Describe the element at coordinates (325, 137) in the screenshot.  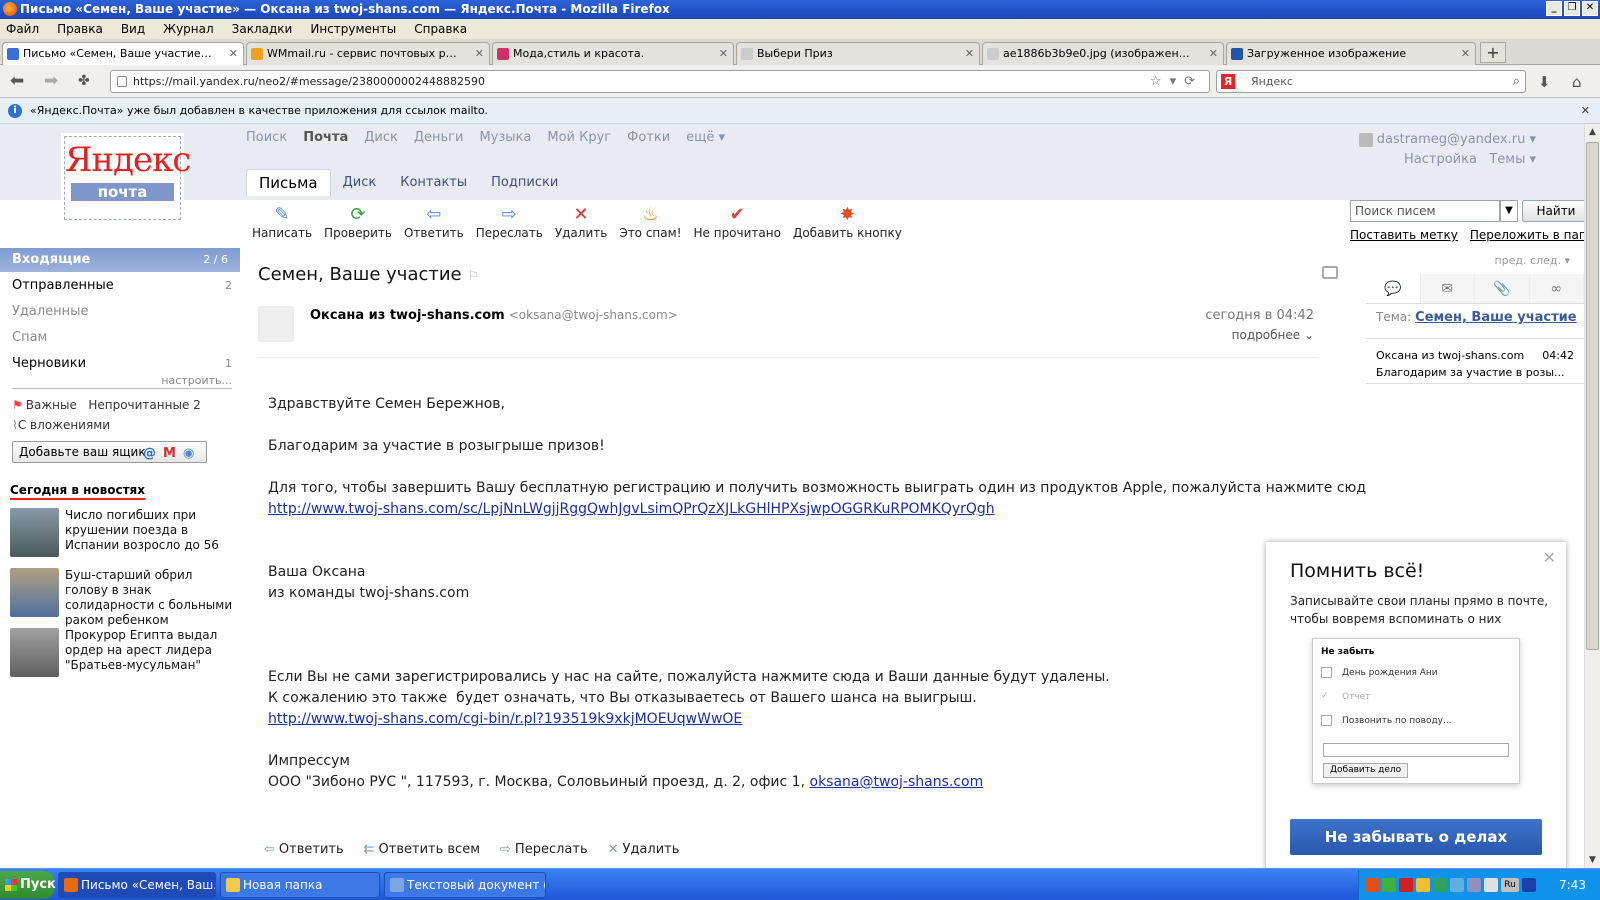
I see `service-link: Почта` at that location.